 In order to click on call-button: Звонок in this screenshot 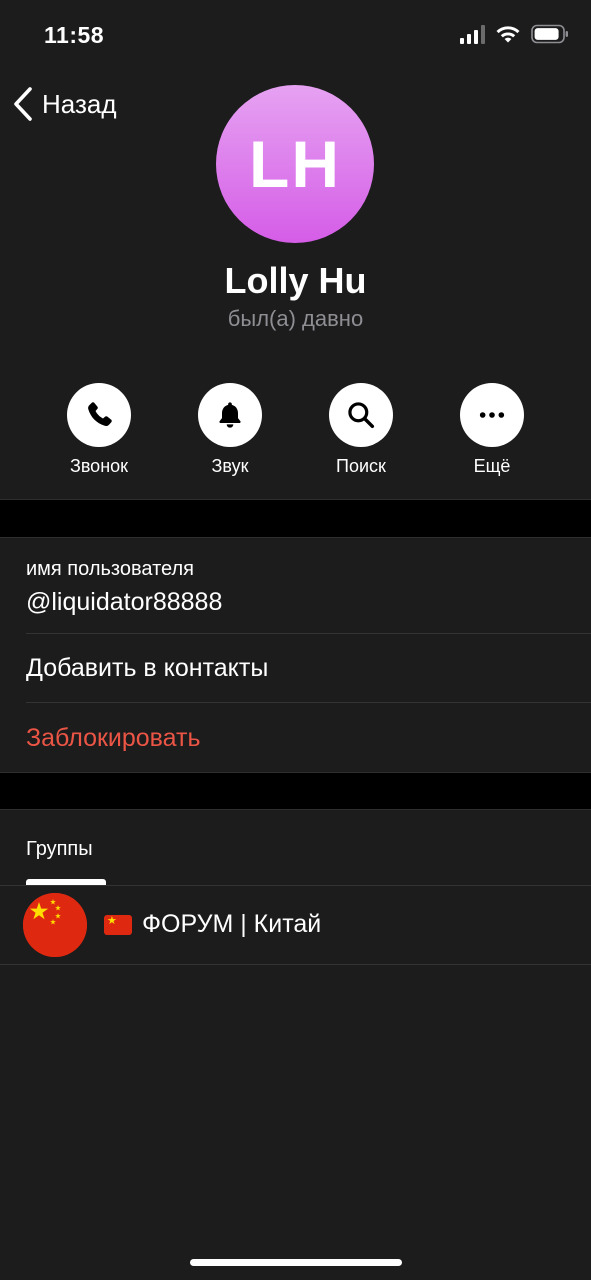, I will do `click(99, 430)`.